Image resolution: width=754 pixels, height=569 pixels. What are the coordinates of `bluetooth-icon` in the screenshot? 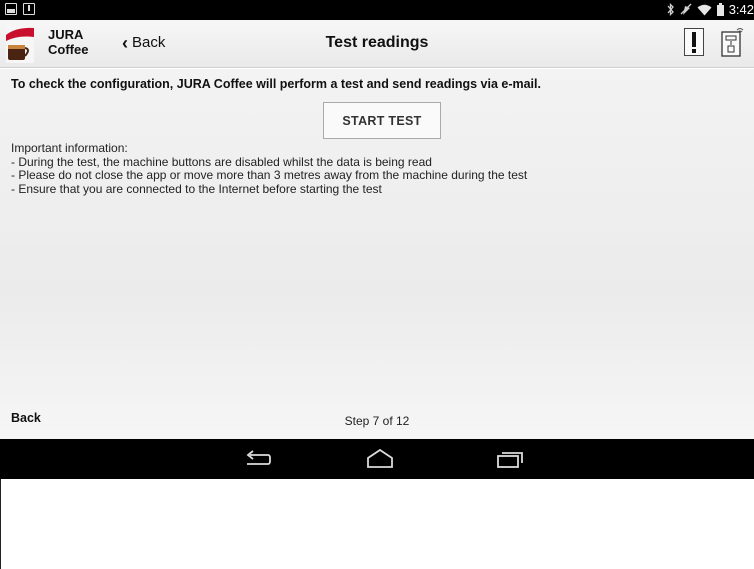 It's located at (670, 9).